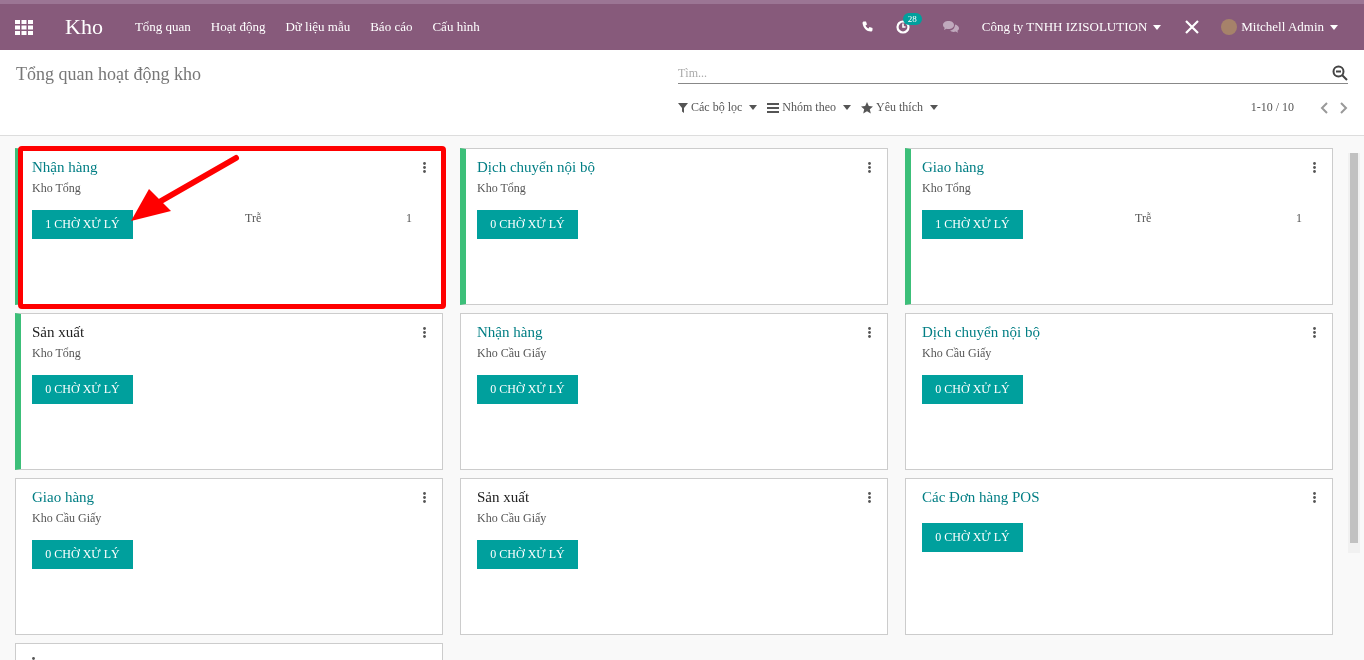 The height and width of the screenshot is (660, 1364). What do you see at coordinates (1354, 353) in the screenshot?
I see `scrollbar` at bounding box center [1354, 353].